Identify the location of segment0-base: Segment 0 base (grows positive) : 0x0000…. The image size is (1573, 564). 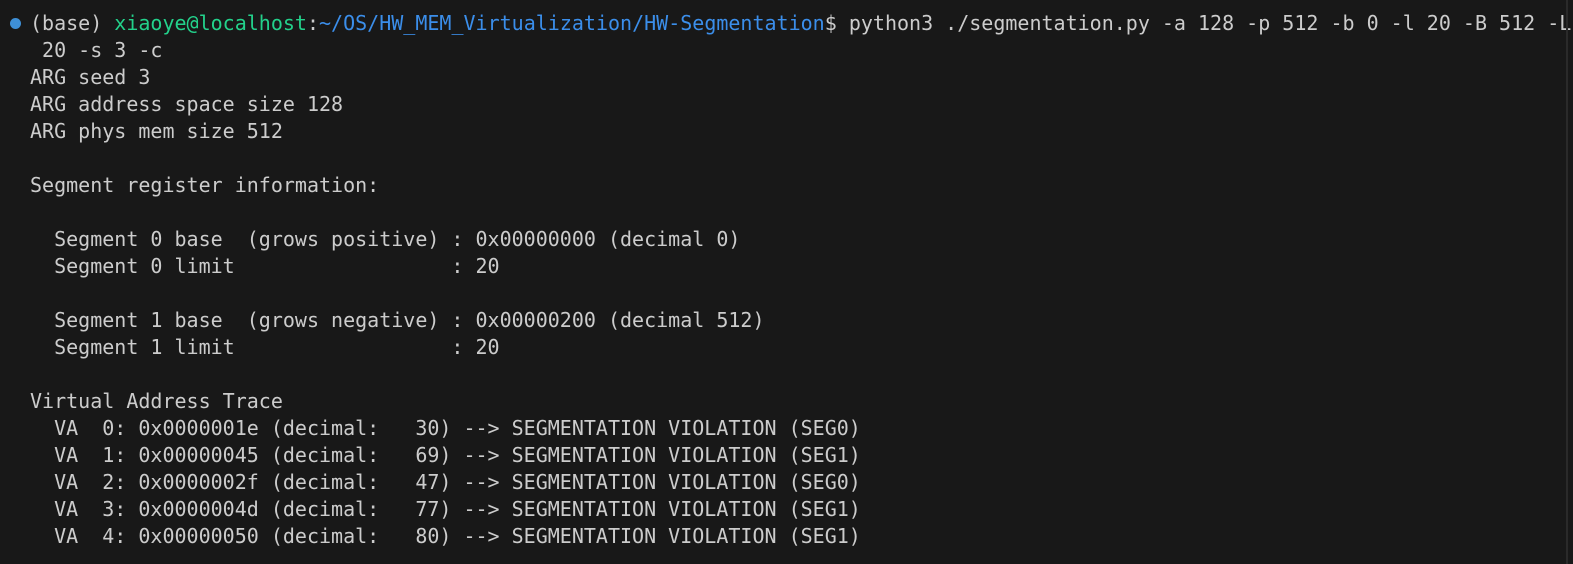
(385, 239).